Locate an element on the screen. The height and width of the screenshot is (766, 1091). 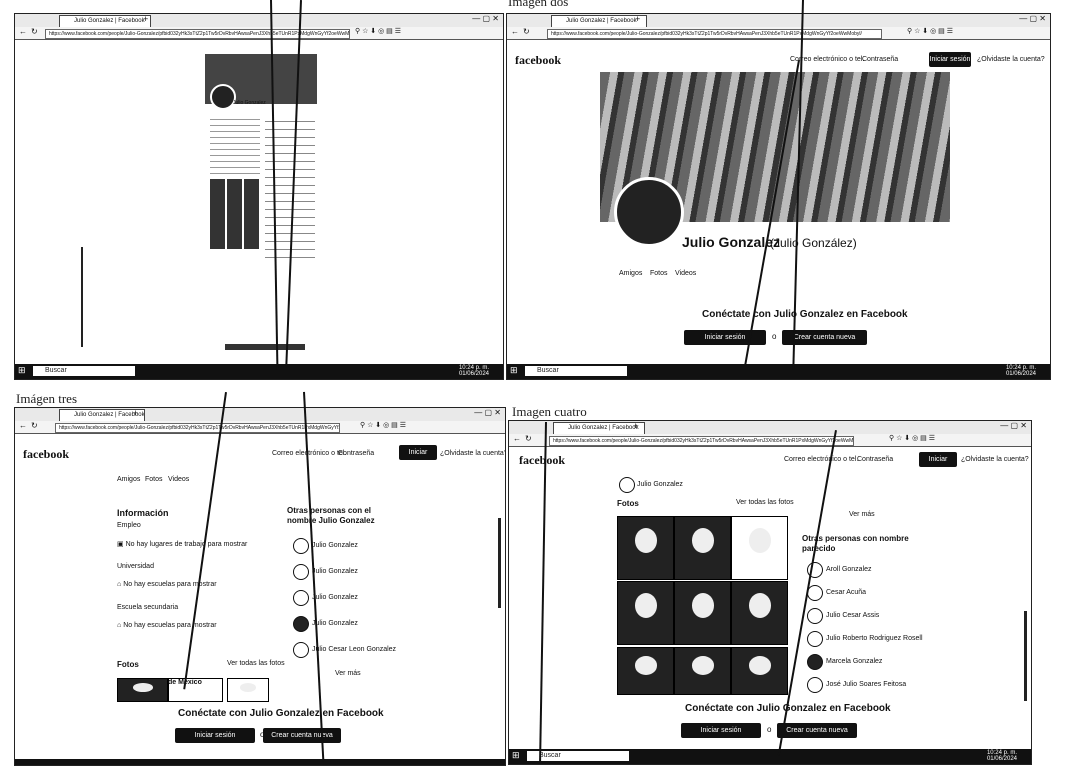
person-link: Aroll Gonzalez is located at coordinates (849, 569).